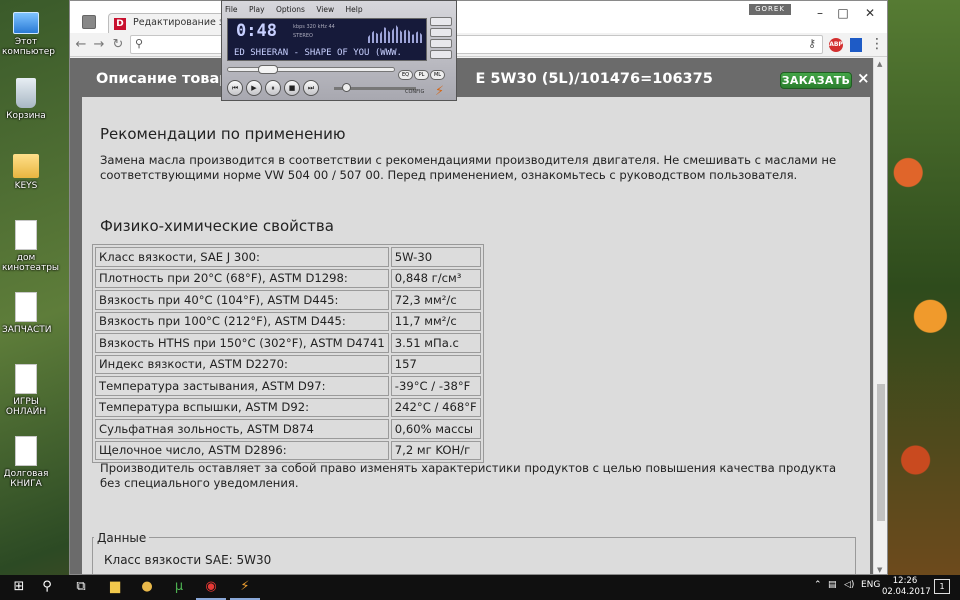  Describe the element at coordinates (435, 343) in the screenshot. I see `property-value: 3.51 мПа.с` at that location.